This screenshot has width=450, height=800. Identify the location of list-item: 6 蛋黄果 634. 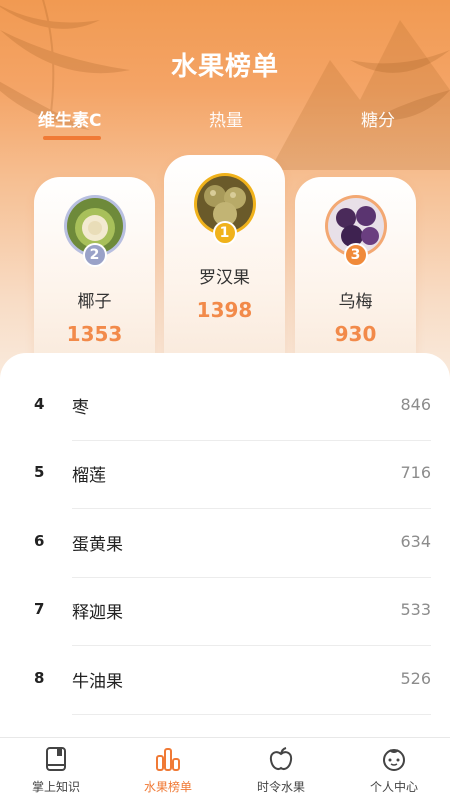
(225, 534).